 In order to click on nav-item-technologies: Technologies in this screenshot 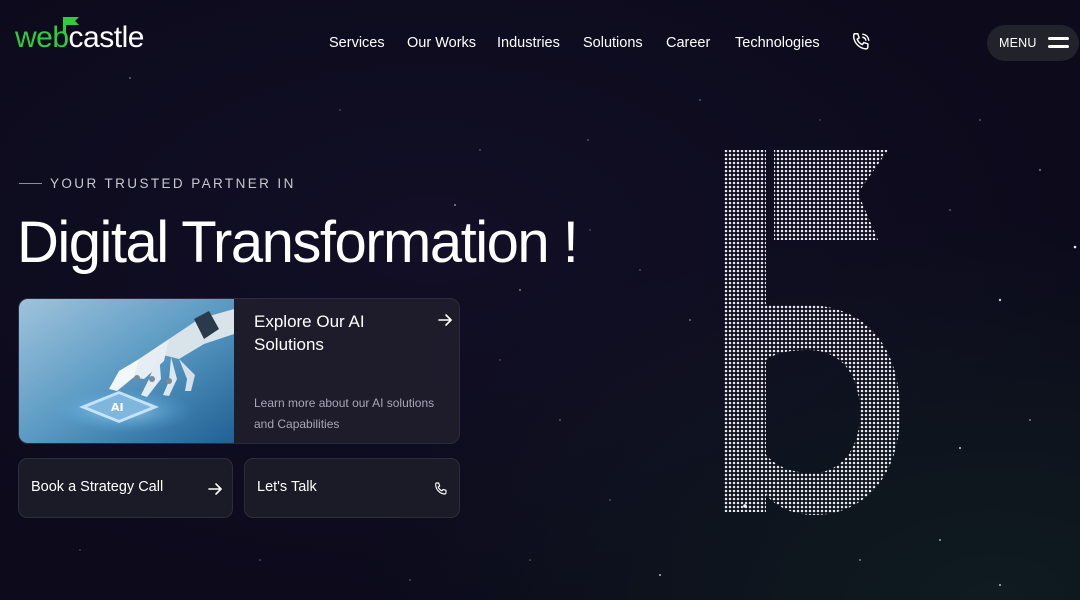, I will do `click(777, 43)`.